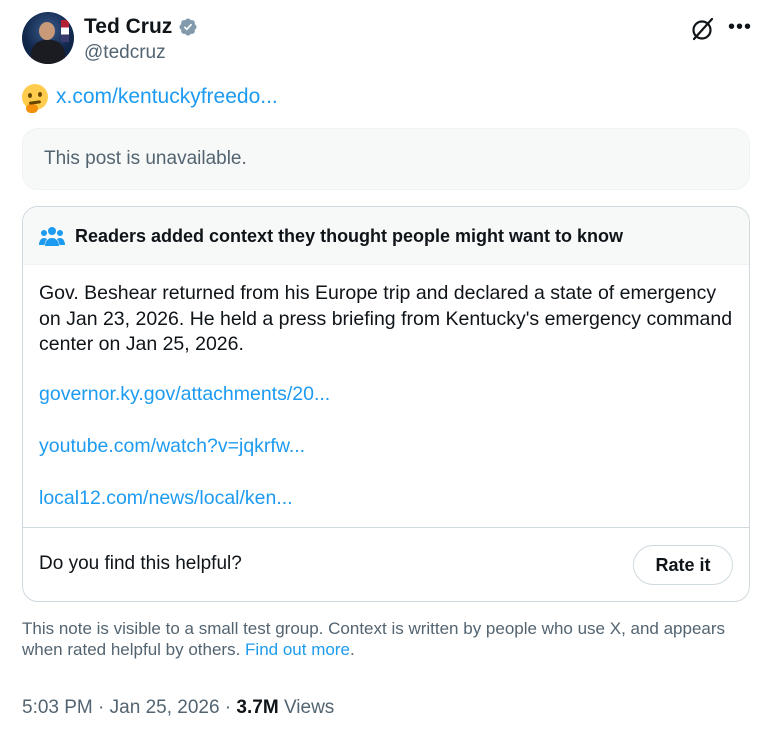 The image size is (768, 746). What do you see at coordinates (165, 707) in the screenshot?
I see `tweet-date: Jan 25, 2026` at bounding box center [165, 707].